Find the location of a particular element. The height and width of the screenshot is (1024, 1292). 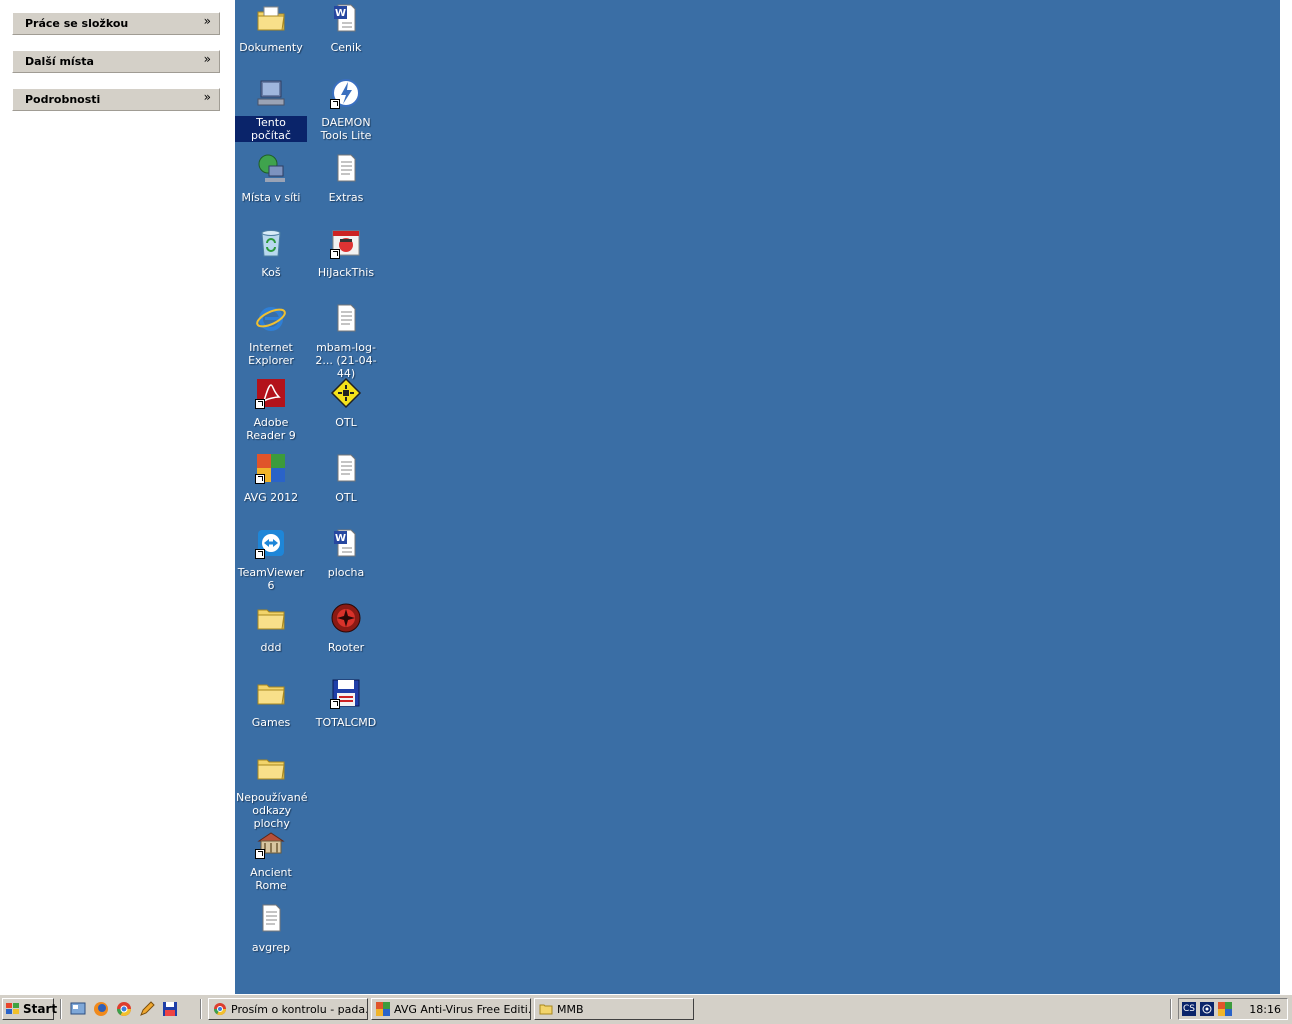

panel-folder-tasks: Práce se složkou » is located at coordinates (116, 23).